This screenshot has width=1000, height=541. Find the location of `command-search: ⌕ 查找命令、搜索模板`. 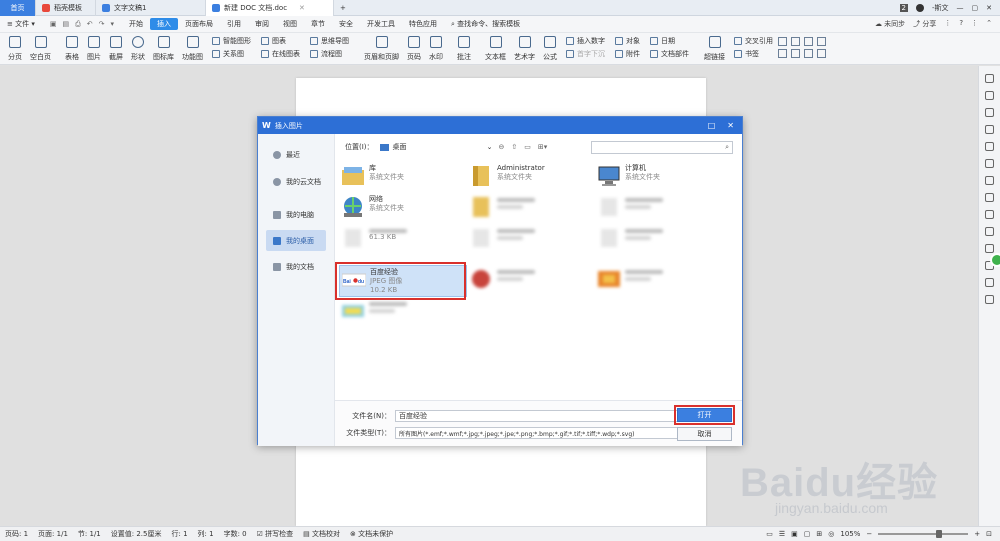

command-search: ⌕ 查找命令、搜索模板 is located at coordinates (485, 24).